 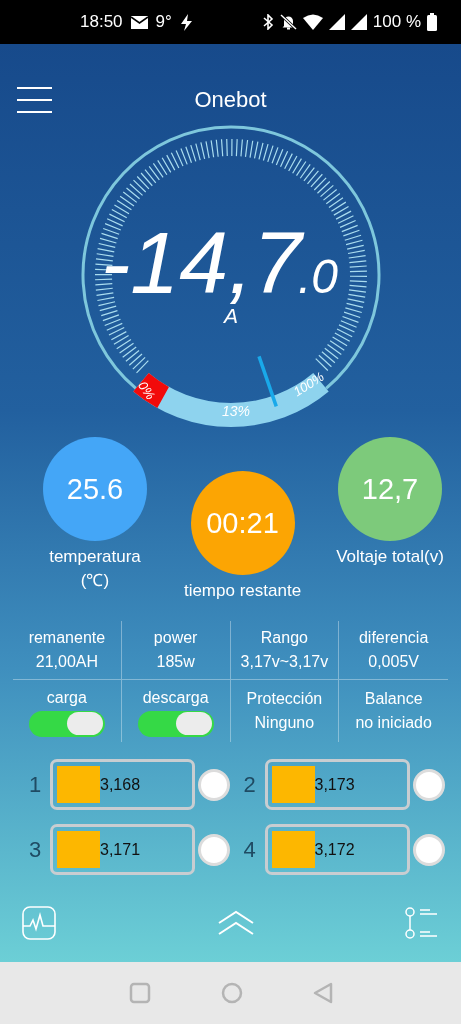 What do you see at coordinates (393, 662) in the screenshot?
I see `stat-value: 0,005V` at bounding box center [393, 662].